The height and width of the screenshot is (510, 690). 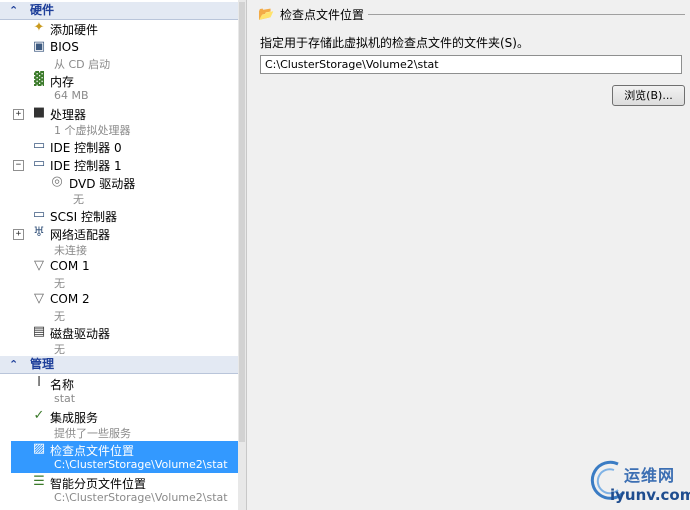 What do you see at coordinates (102, 184) in the screenshot?
I see `tree-item-label: DVD 驱动器` at bounding box center [102, 184].